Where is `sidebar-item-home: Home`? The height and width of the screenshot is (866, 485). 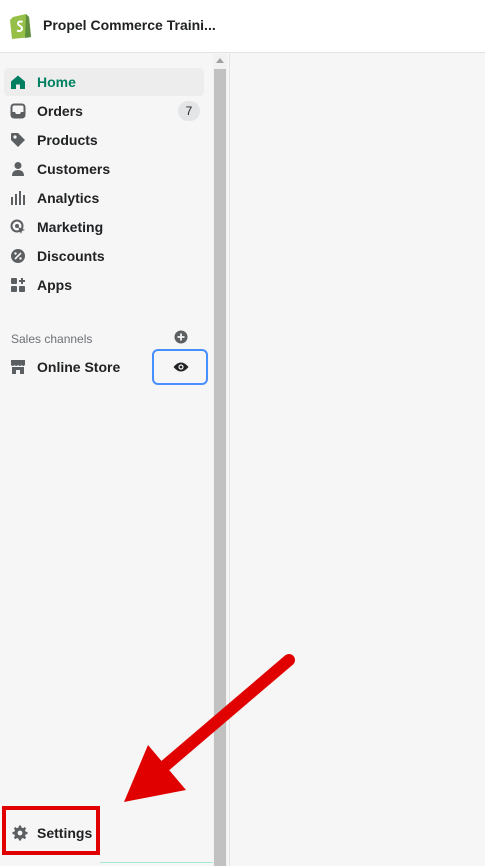 sidebar-item-home: Home is located at coordinates (104, 82).